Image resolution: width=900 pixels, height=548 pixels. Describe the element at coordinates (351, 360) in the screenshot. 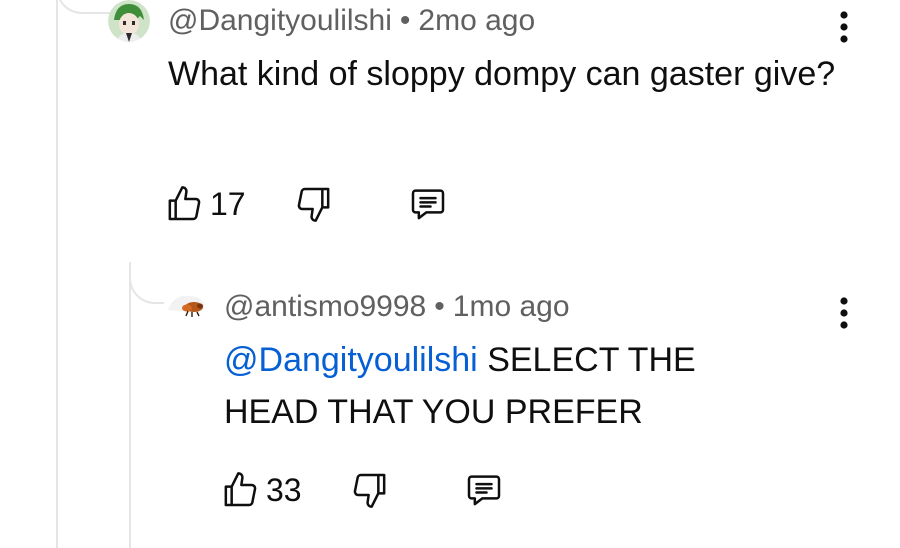

I see `mention-link: @Dangityoulilshi` at that location.